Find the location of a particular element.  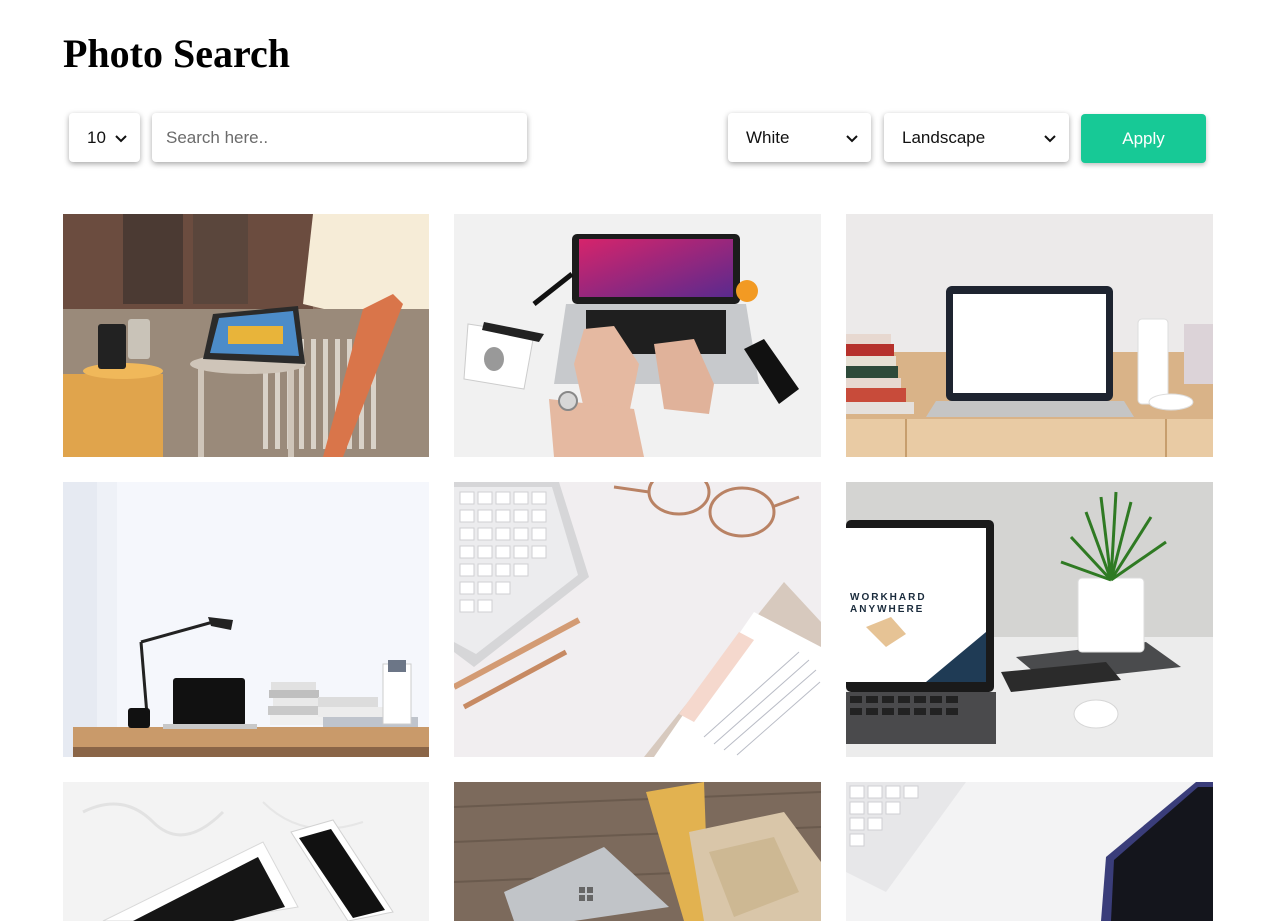

laptop-with-plant-photo: WORKHARD ANYWHERE is located at coordinates (1029, 619).